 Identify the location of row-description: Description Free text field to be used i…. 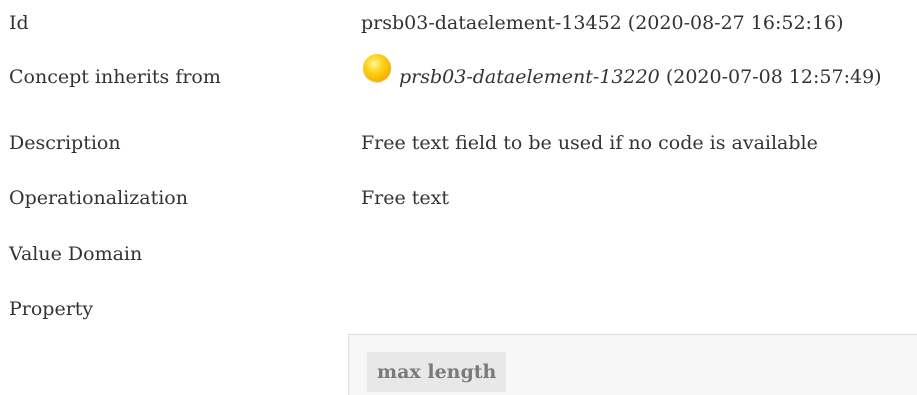
(458, 147).